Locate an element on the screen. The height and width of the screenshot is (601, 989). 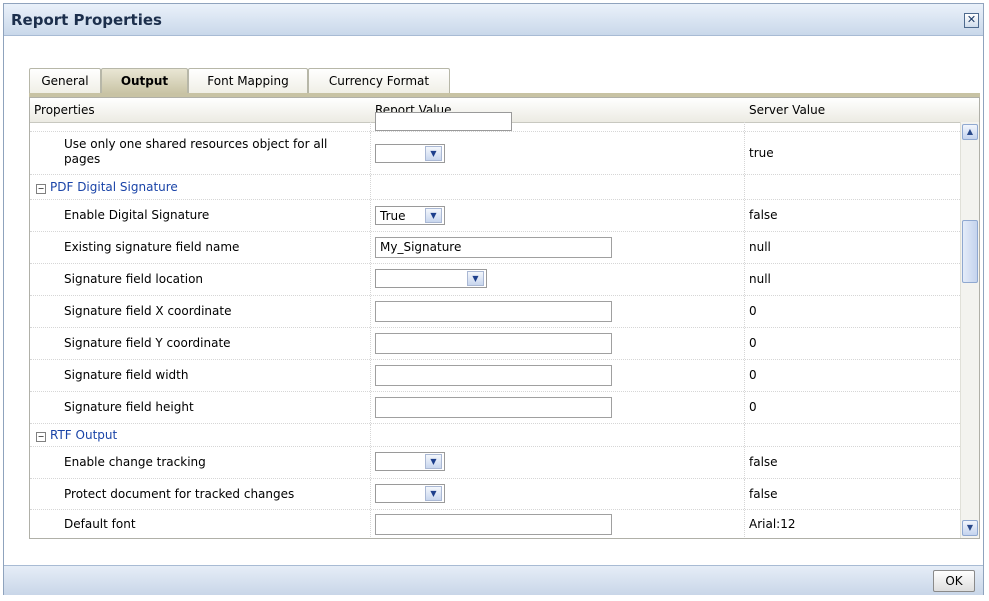
arrow-down-icon: ▼ is located at coordinates (970, 528).